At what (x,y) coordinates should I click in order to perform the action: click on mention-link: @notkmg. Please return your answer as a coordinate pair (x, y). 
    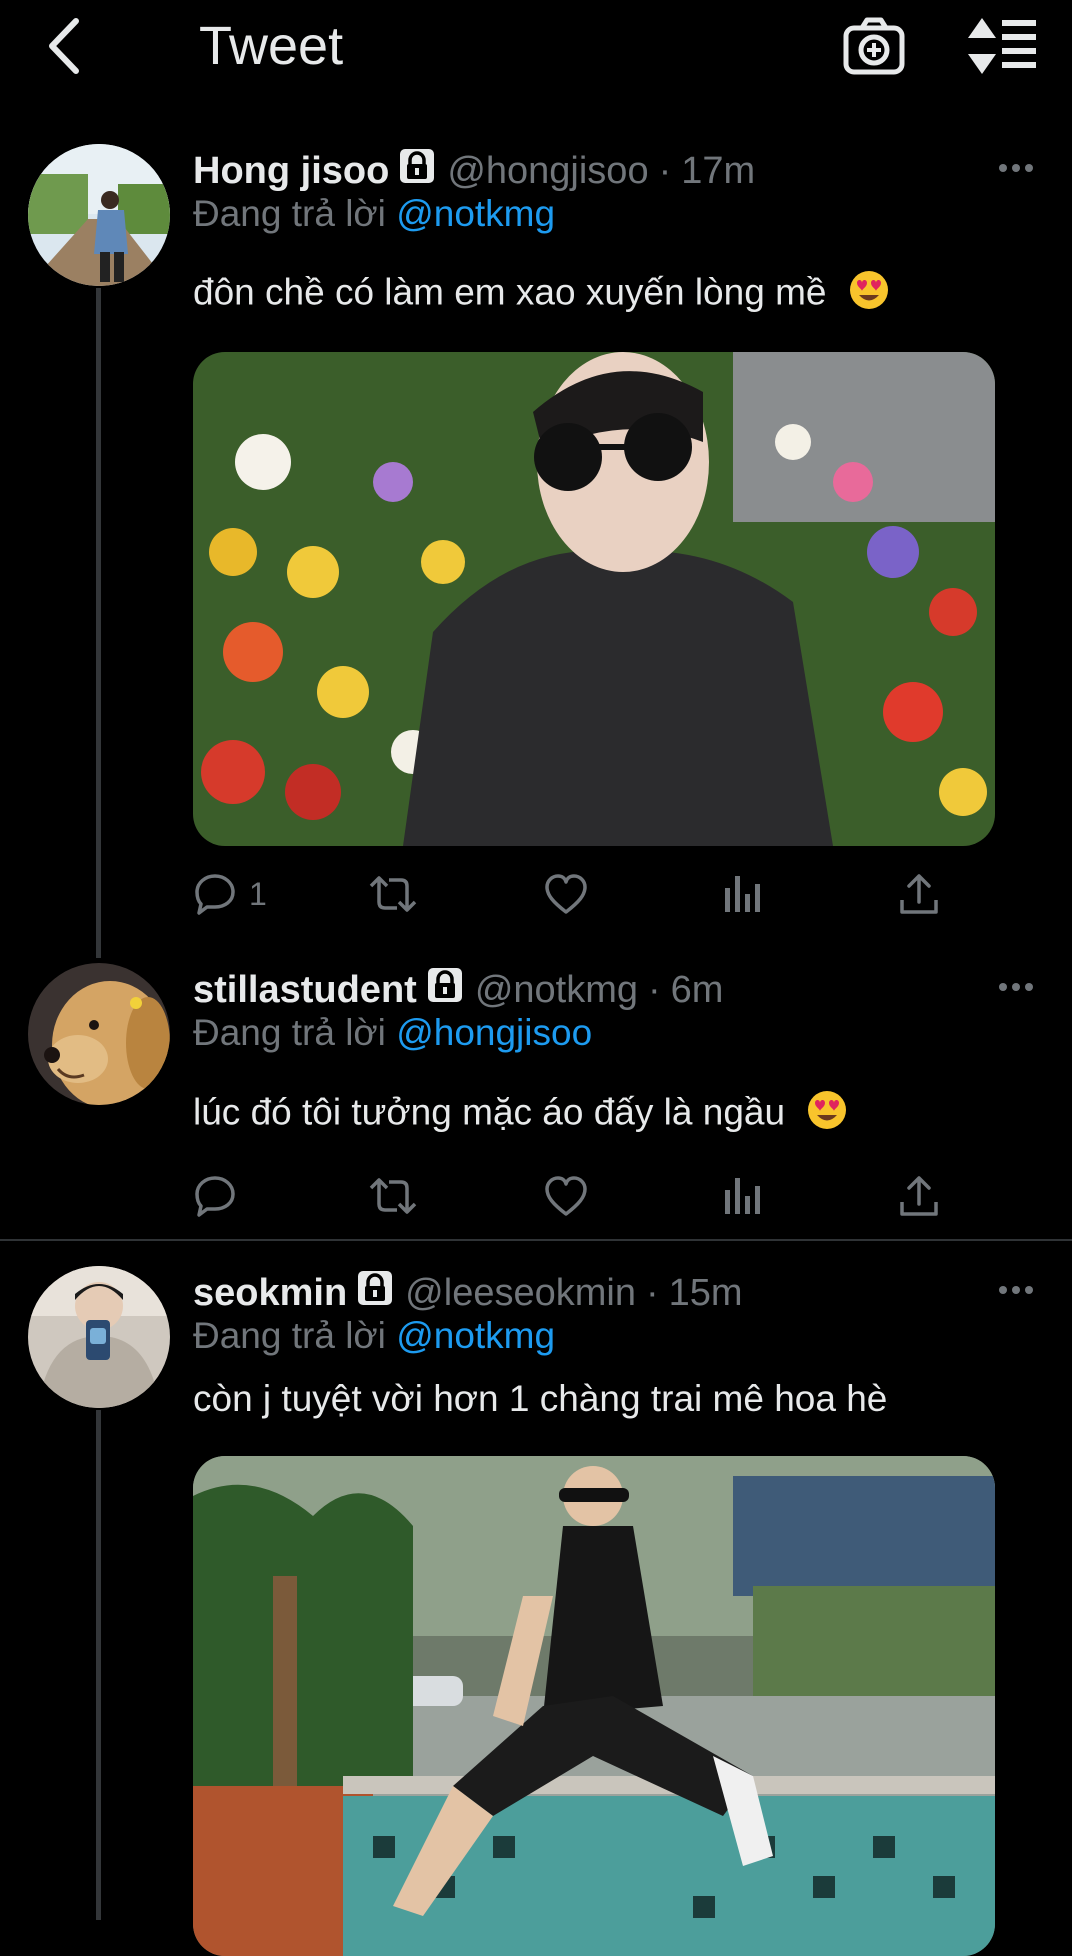
    Looking at the image, I should click on (475, 1335).